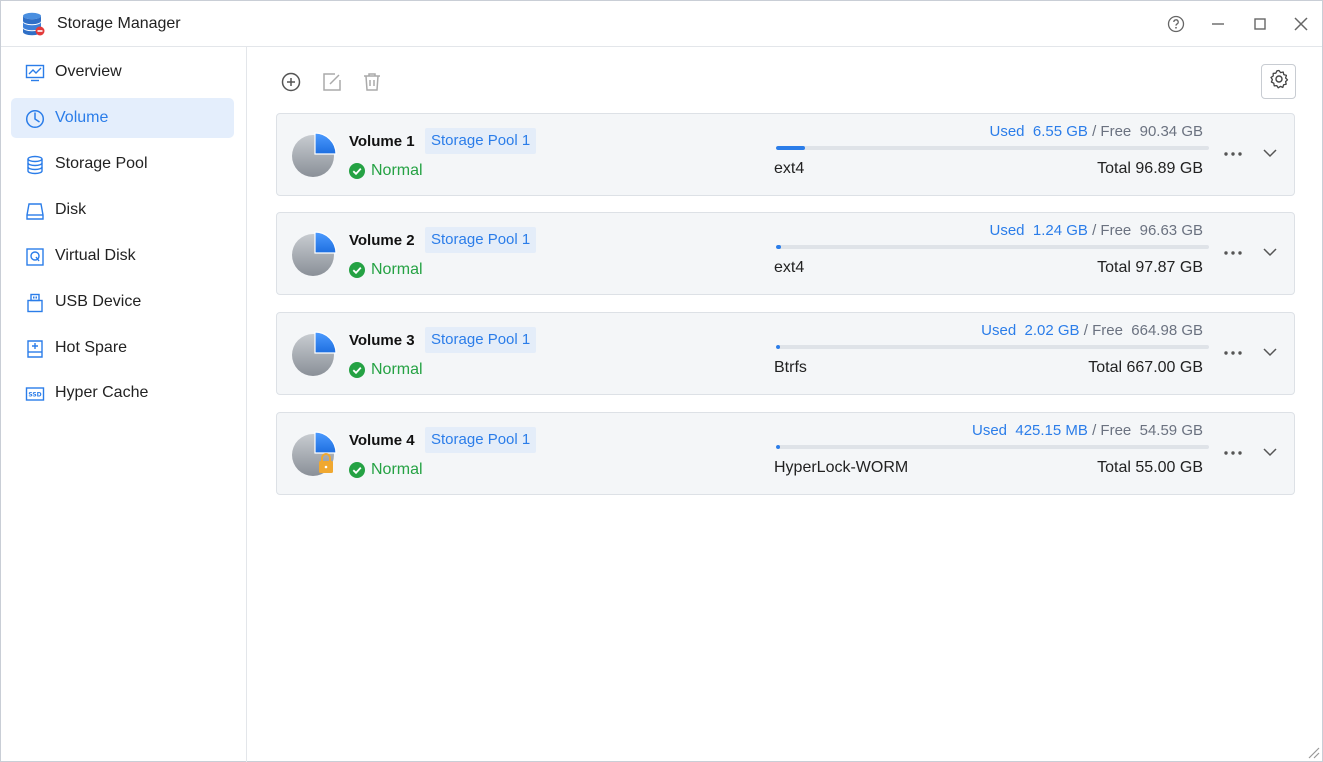 The height and width of the screenshot is (762, 1323). I want to click on total-capacity: Total 96.89 GB, so click(1150, 169).